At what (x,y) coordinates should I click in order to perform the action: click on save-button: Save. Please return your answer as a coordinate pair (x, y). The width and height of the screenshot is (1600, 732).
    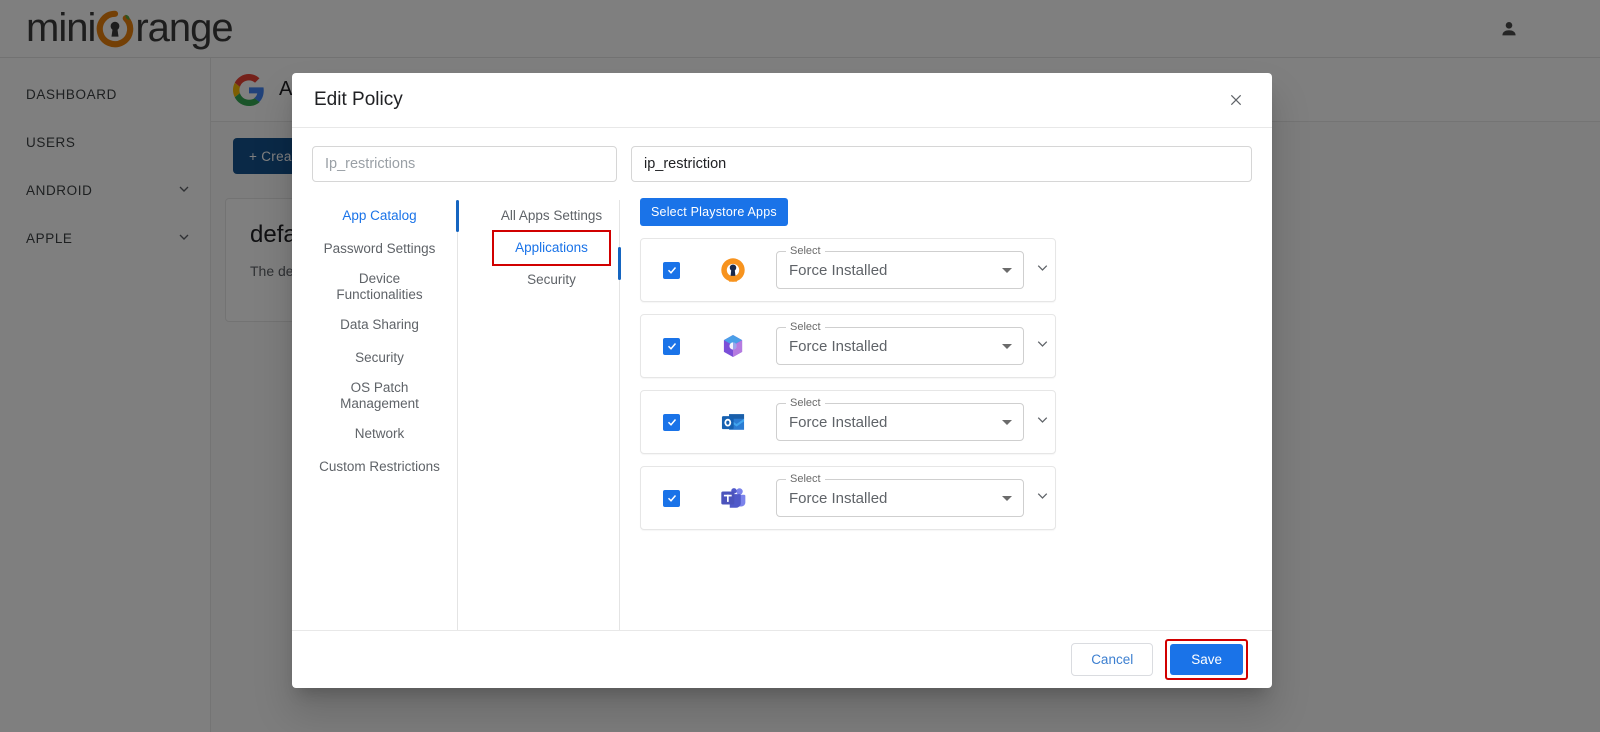
    Looking at the image, I should click on (1206, 659).